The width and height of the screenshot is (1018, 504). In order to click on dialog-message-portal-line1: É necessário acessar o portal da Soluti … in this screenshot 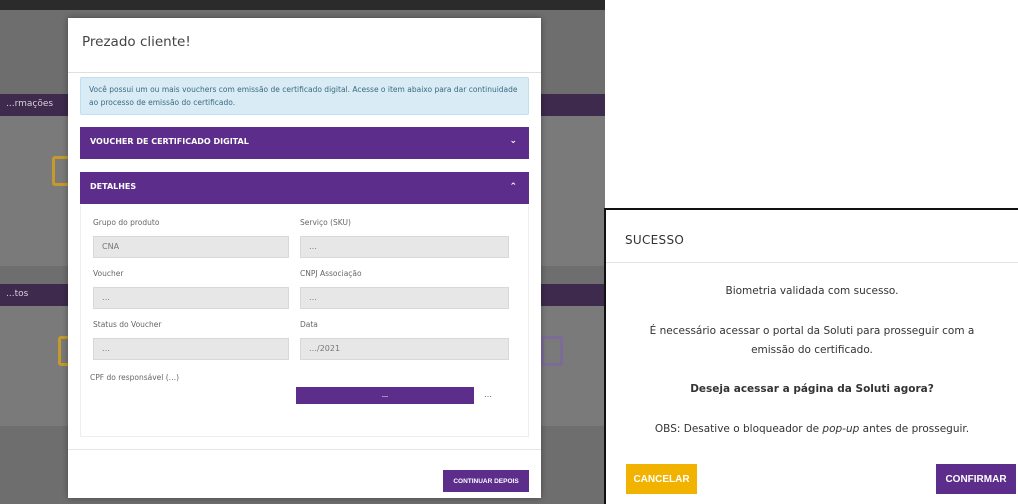, I will do `click(812, 331)`.